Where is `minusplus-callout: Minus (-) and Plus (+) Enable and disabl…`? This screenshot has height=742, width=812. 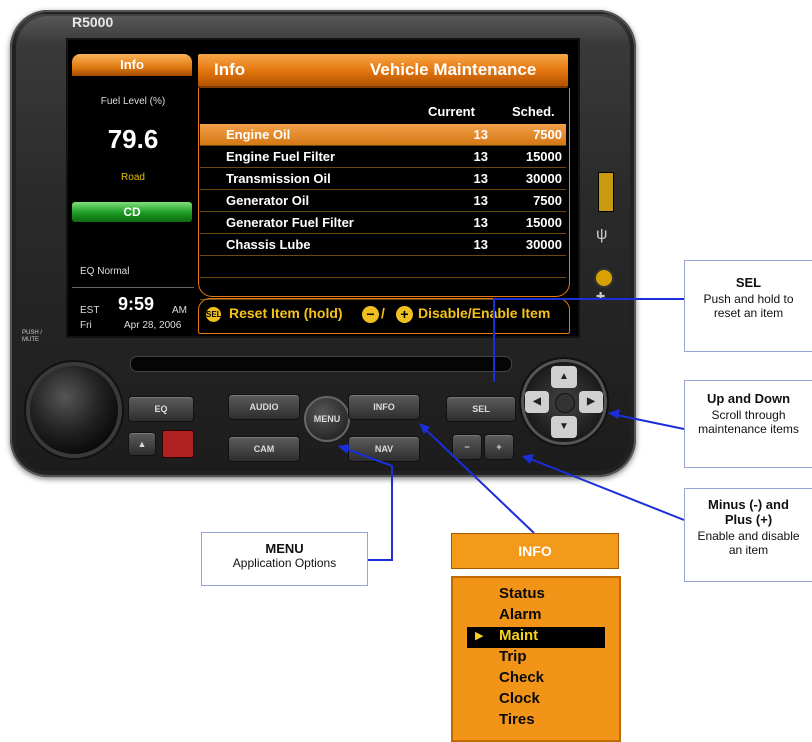
minusplus-callout: Minus (-) and Plus (+) Enable and disabl… is located at coordinates (748, 535).